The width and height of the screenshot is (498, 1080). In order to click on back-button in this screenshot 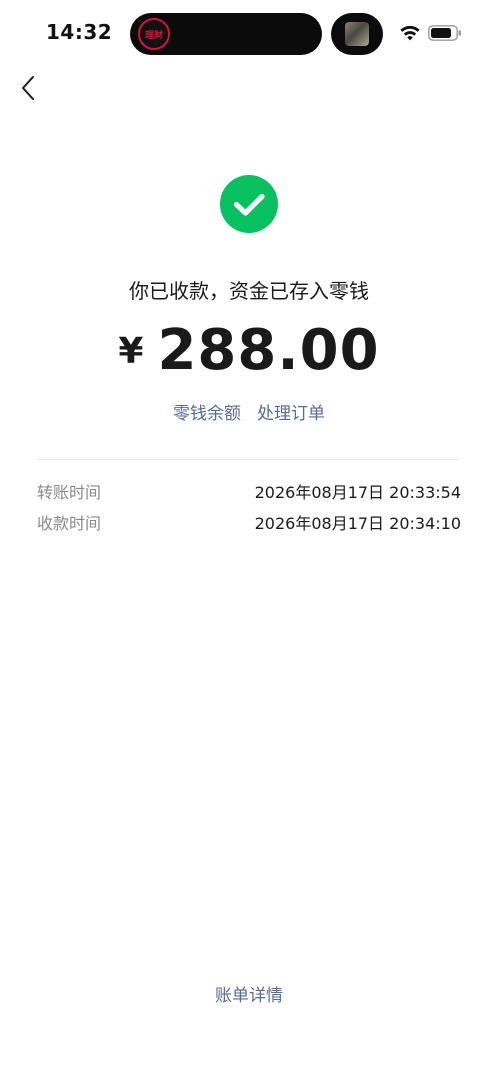, I will do `click(28, 88)`.